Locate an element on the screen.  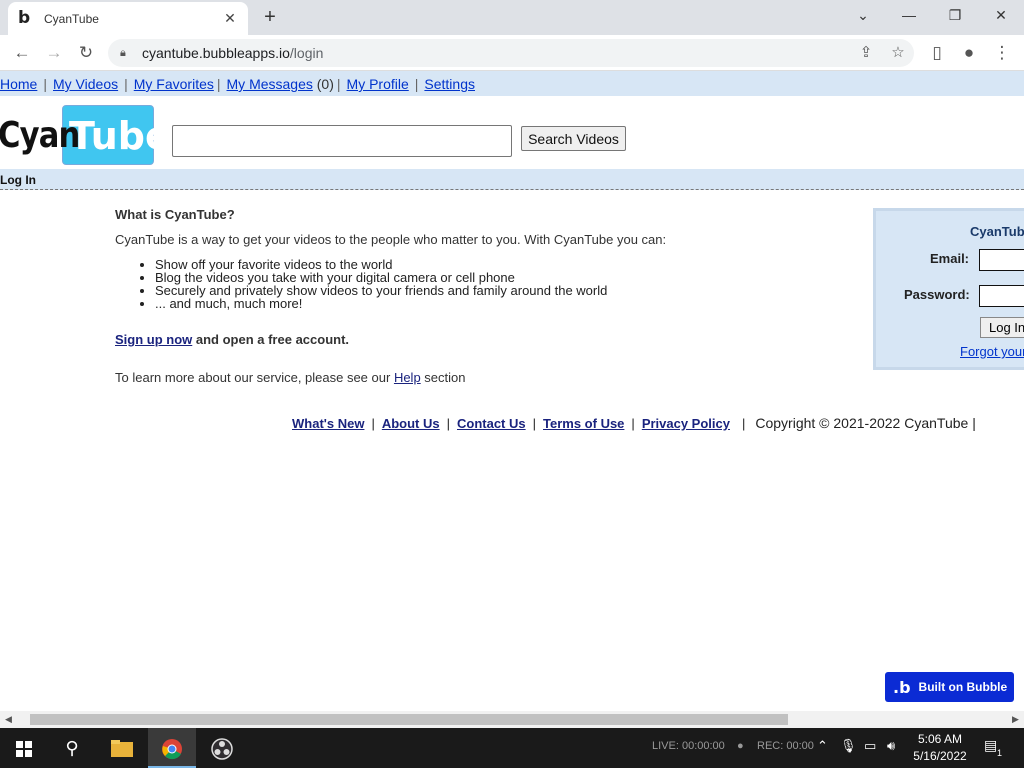
new-tab-button: + is located at coordinates (270, 18).